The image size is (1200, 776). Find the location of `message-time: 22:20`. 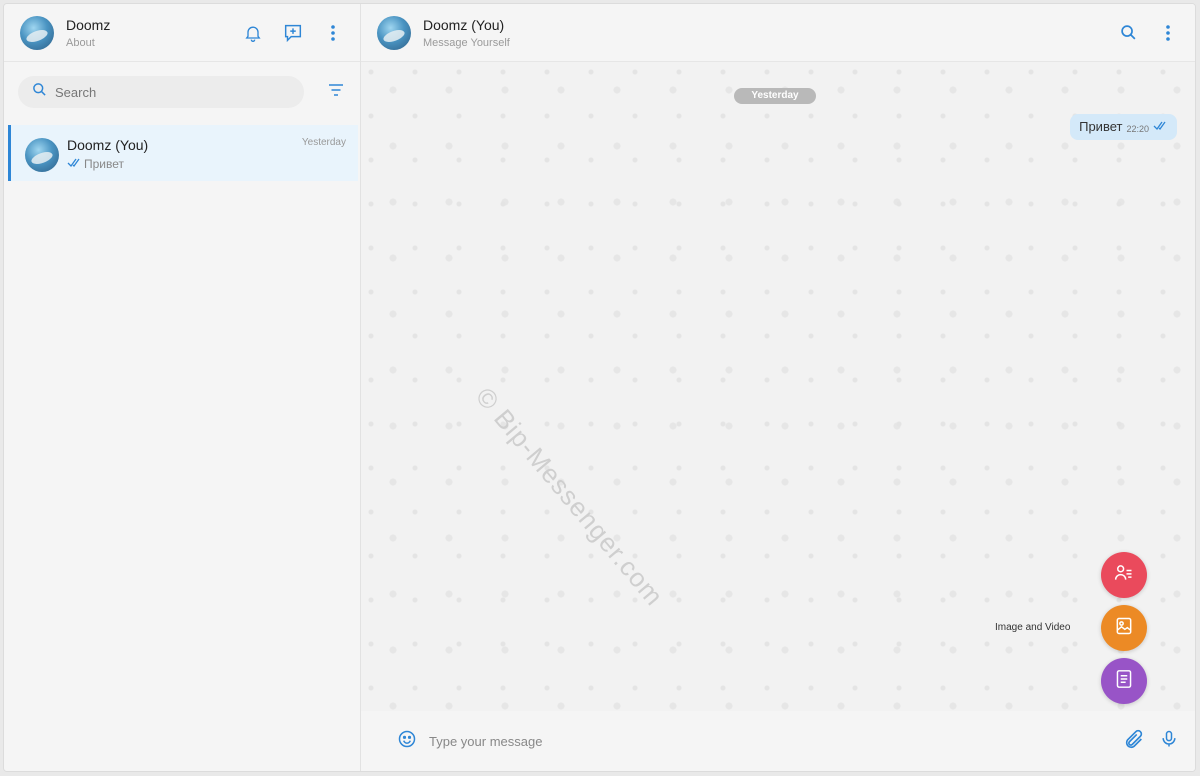

message-time: 22:20 is located at coordinates (1137, 129).